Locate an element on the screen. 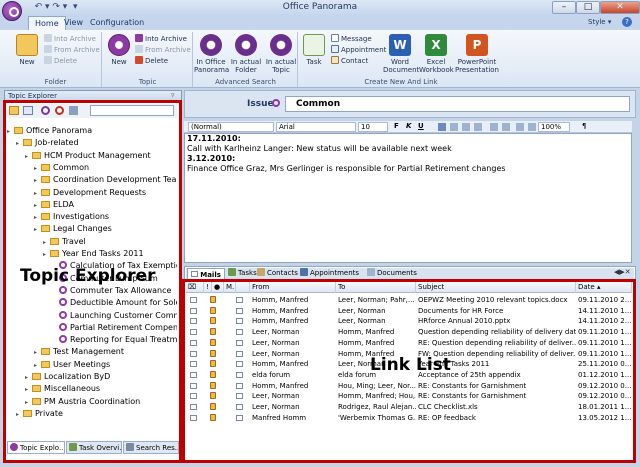 This screenshot has height=467, width=640. tree-item: ▸ Coordination Development Team is located at coordinates (105, 179).